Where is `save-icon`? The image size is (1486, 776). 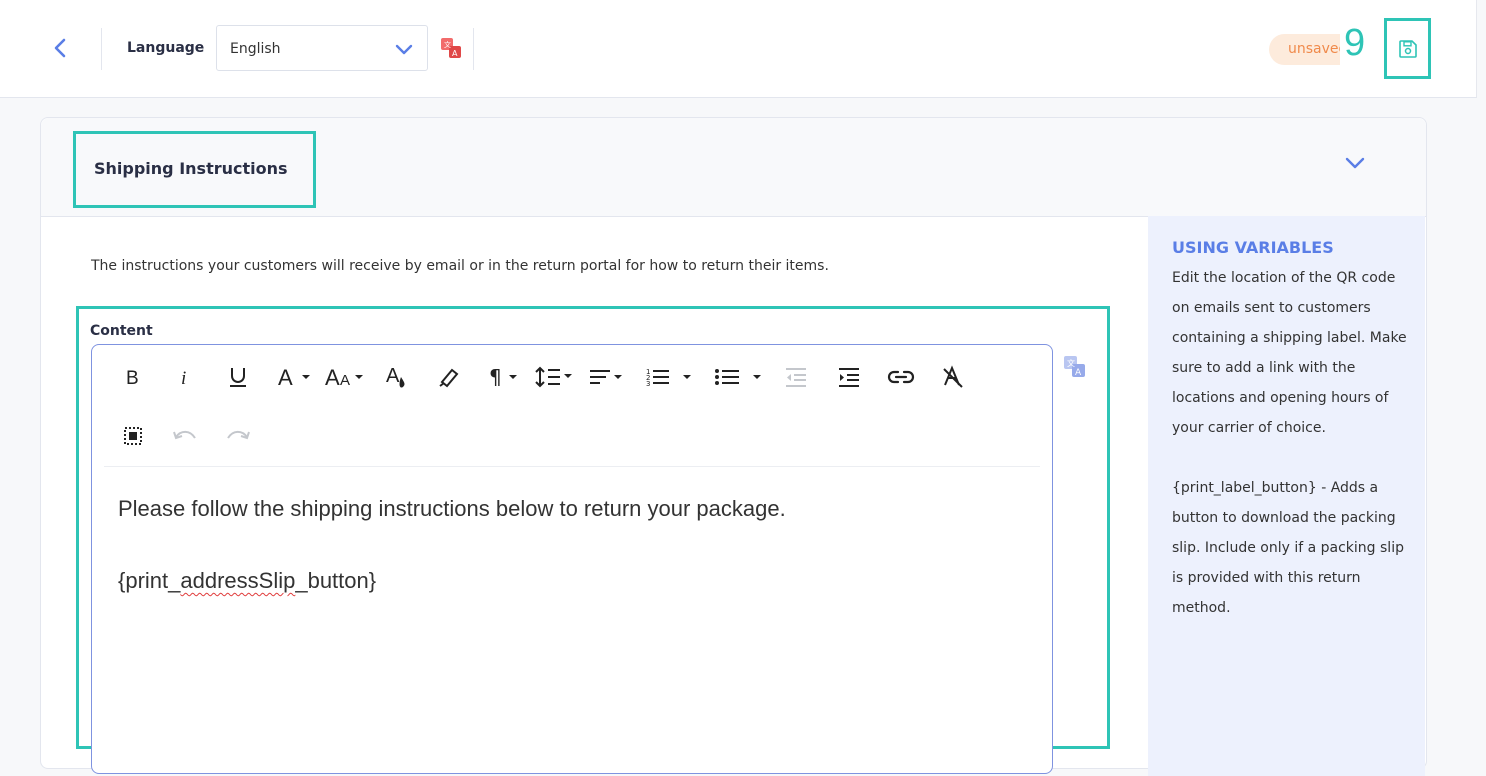
save-icon is located at coordinates (1407, 48).